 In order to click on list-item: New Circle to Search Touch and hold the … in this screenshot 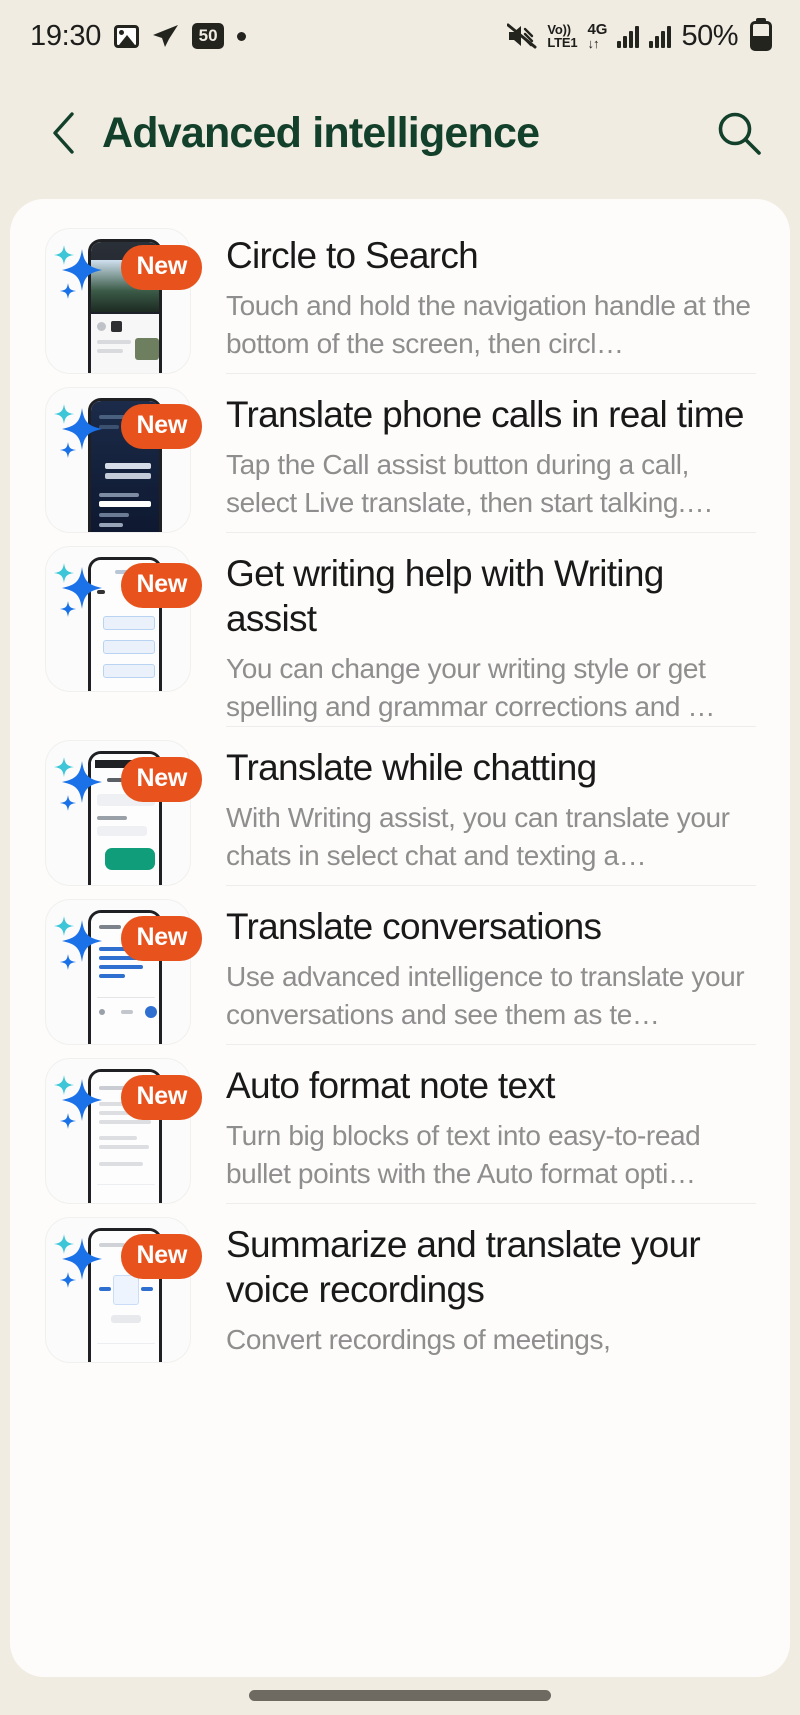, I will do `click(400, 286)`.